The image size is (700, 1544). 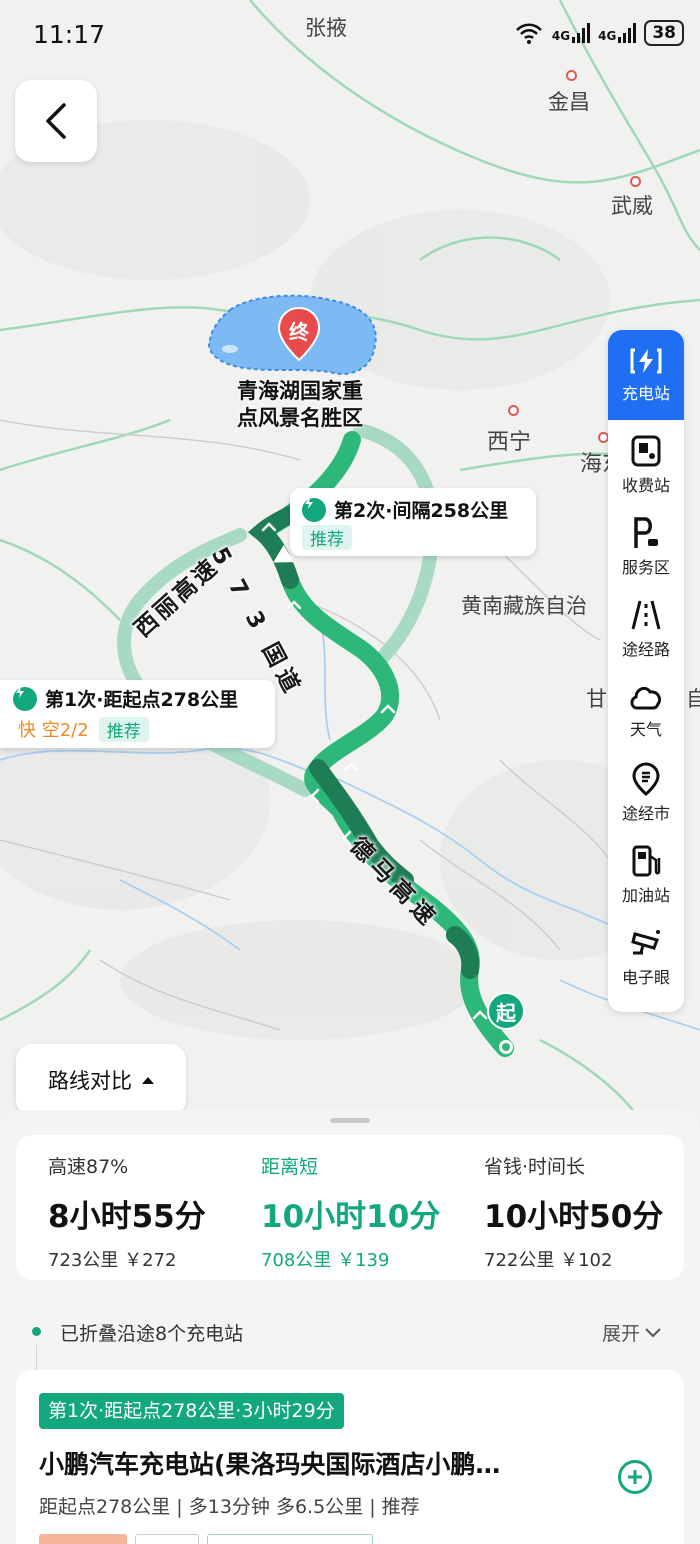 I want to click on signal-icon-1: 4G, so click(x=571, y=33).